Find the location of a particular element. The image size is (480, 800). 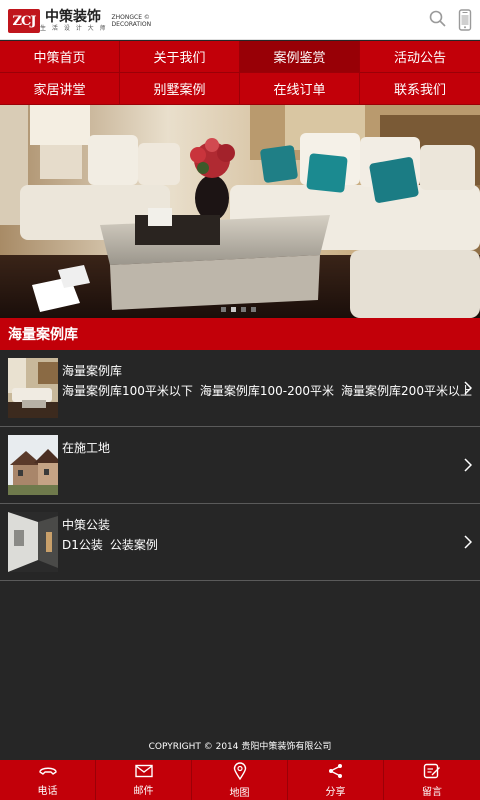

item-sub-links: 海量案例库100平米以下 海量案例库100-200平米 海量案例库200平米以上 is located at coordinates (267, 390).